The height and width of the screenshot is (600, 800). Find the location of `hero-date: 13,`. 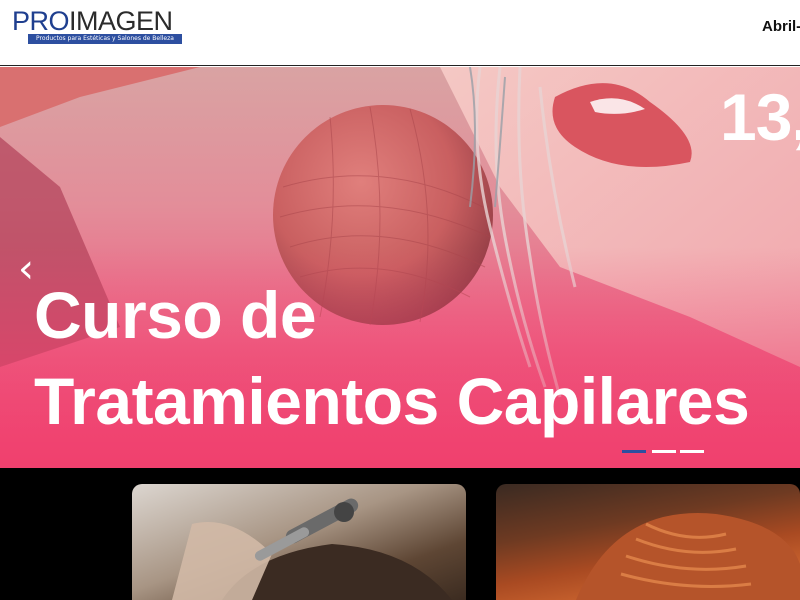

hero-date: 13, is located at coordinates (760, 117).